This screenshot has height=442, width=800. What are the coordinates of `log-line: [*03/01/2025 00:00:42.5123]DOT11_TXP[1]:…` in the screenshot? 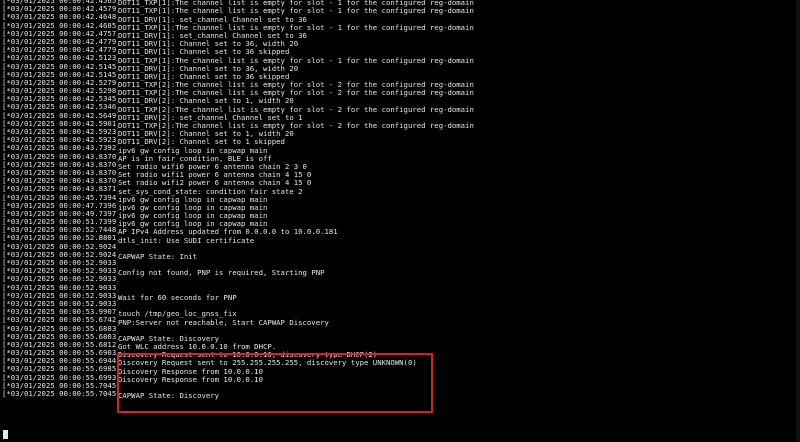 It's located at (238, 59).